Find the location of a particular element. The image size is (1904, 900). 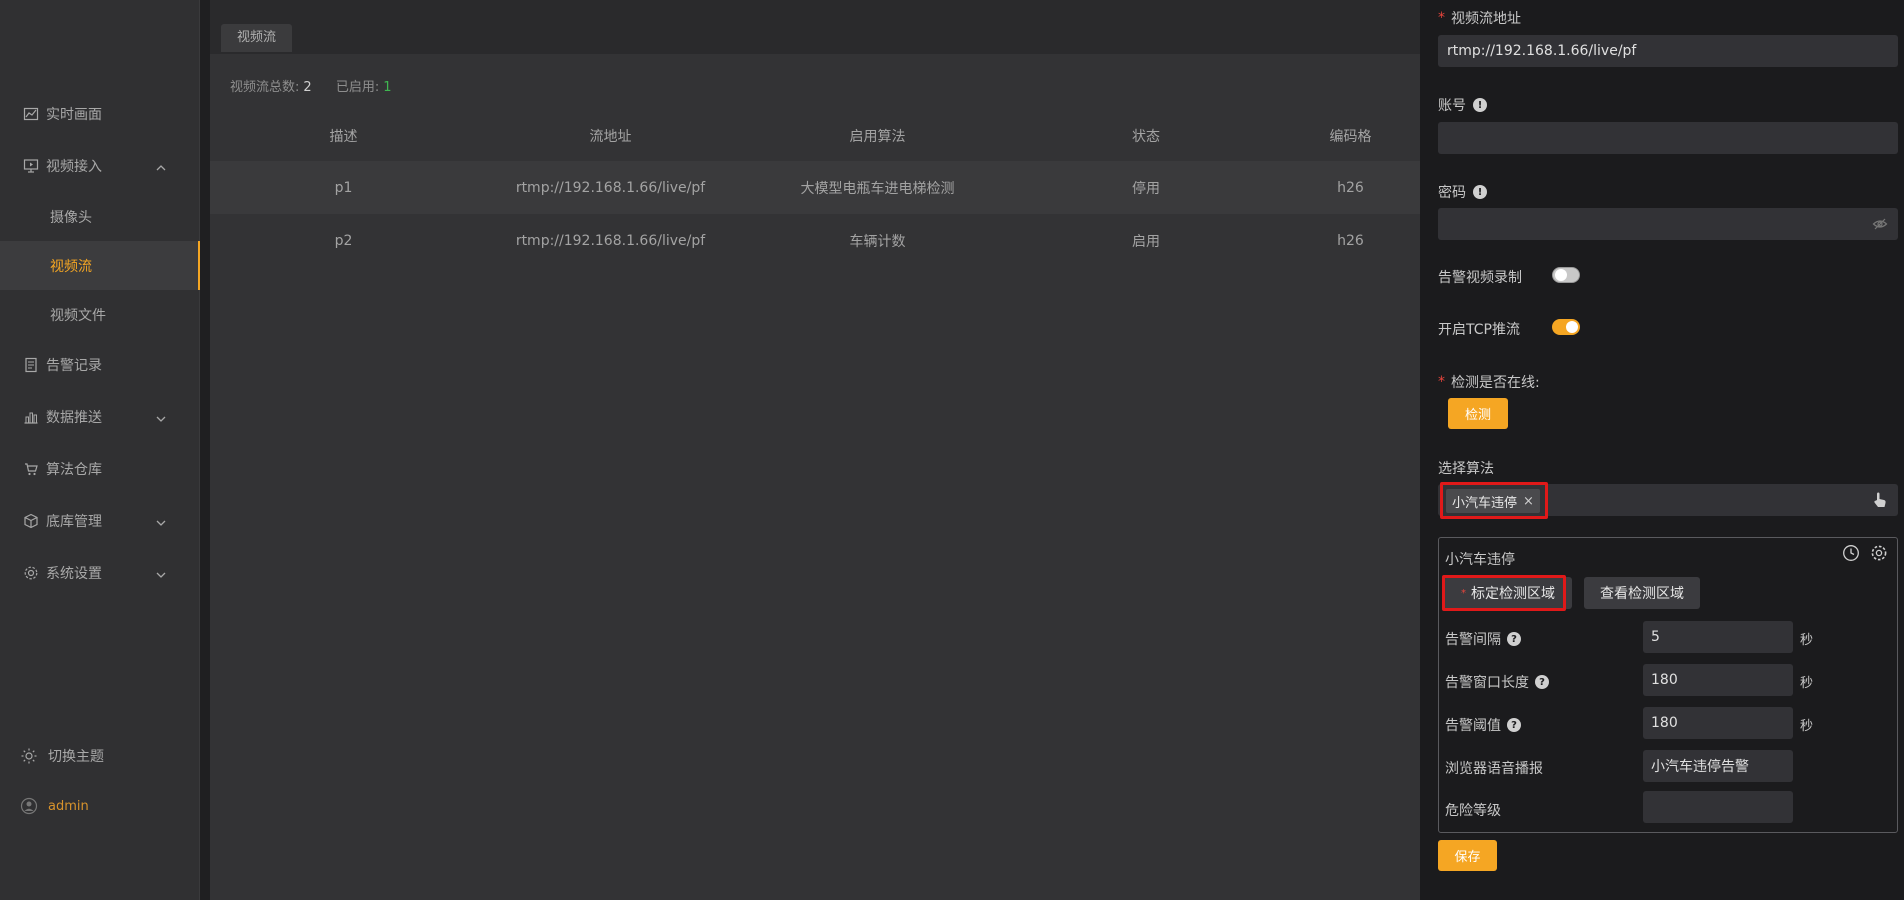

sidebar-item-alarm-records: 告警记录 is located at coordinates (100, 365).